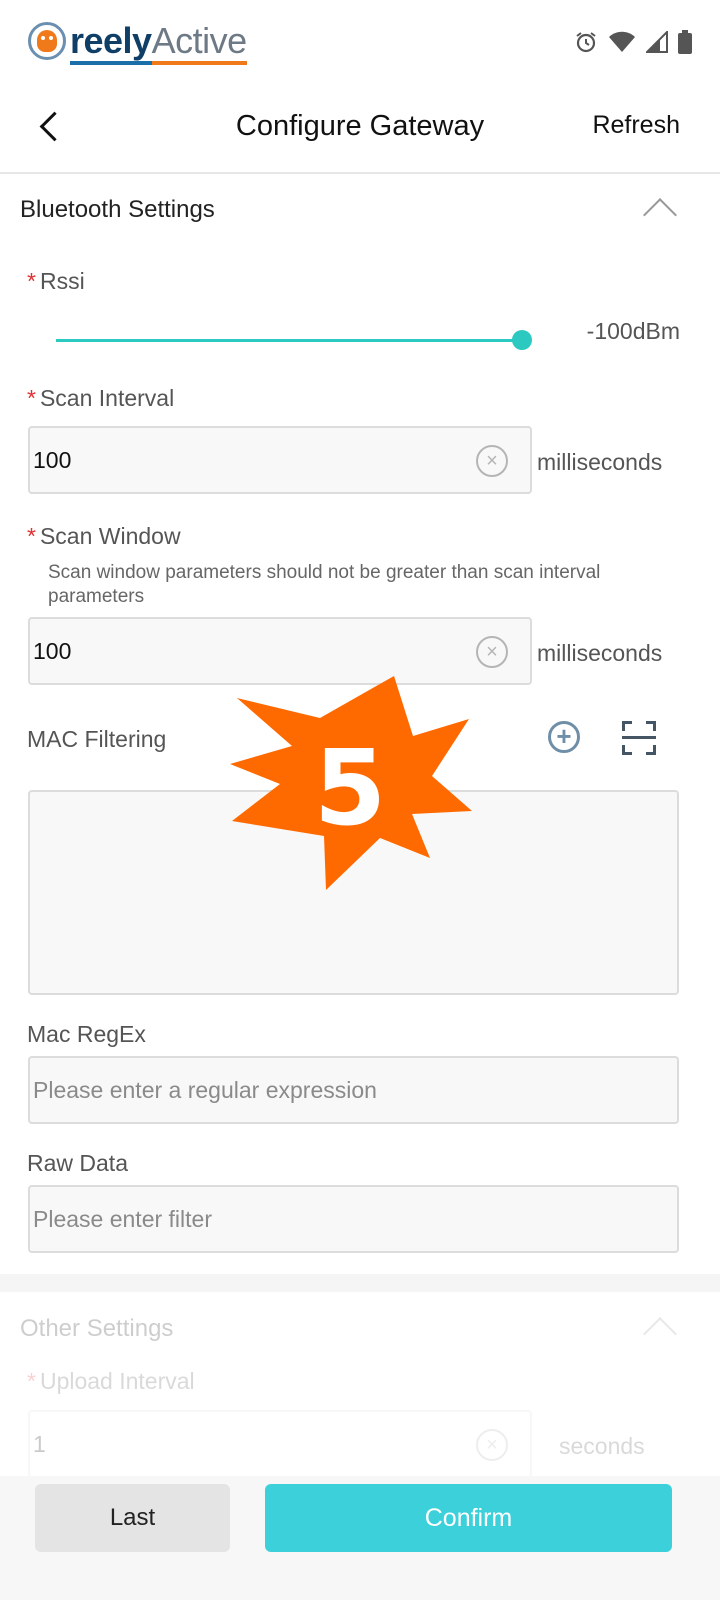 This screenshot has width=720, height=1600. I want to click on mac-filtering-label: MAC Filtering, so click(97, 739).